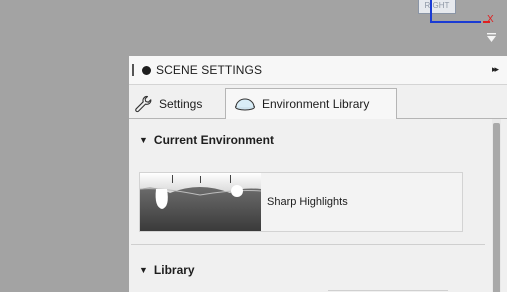 The width and height of the screenshot is (507, 292). I want to click on environment-name: Sharp Highlights, so click(307, 202).